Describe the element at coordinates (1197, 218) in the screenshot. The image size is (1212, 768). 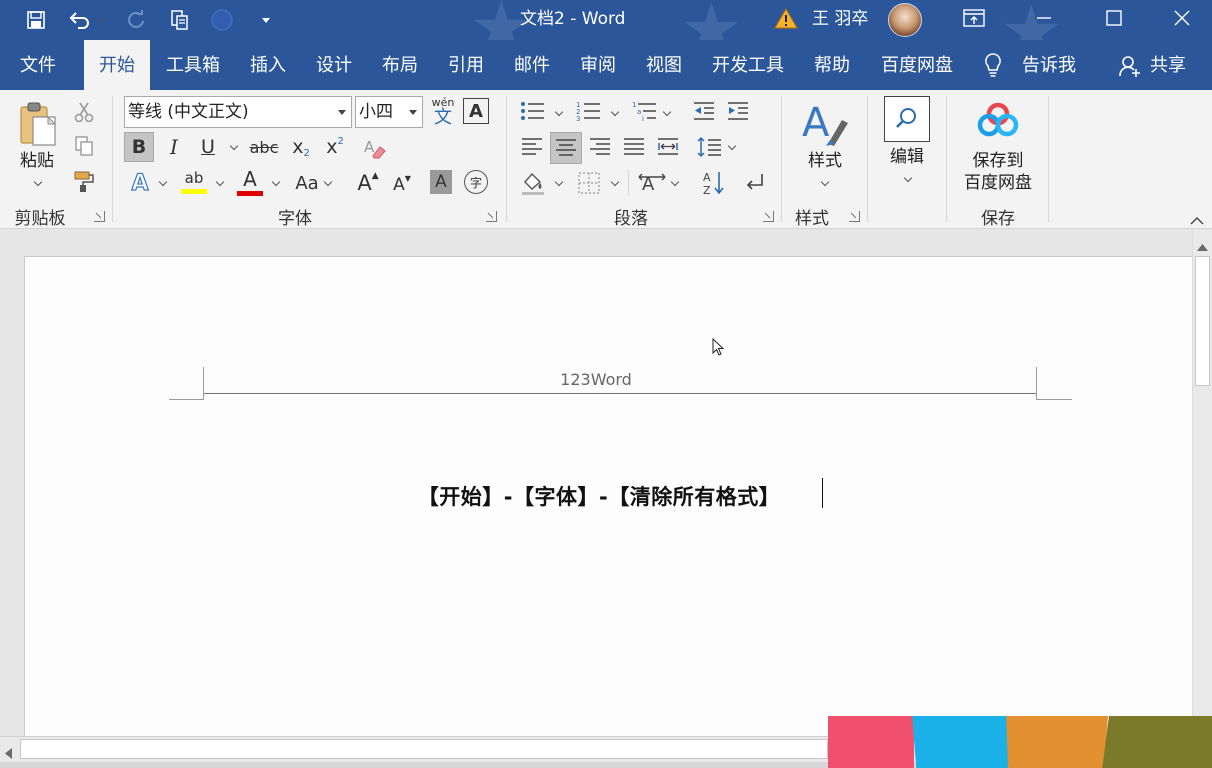
I see `collapse-ribbon-icon` at that location.